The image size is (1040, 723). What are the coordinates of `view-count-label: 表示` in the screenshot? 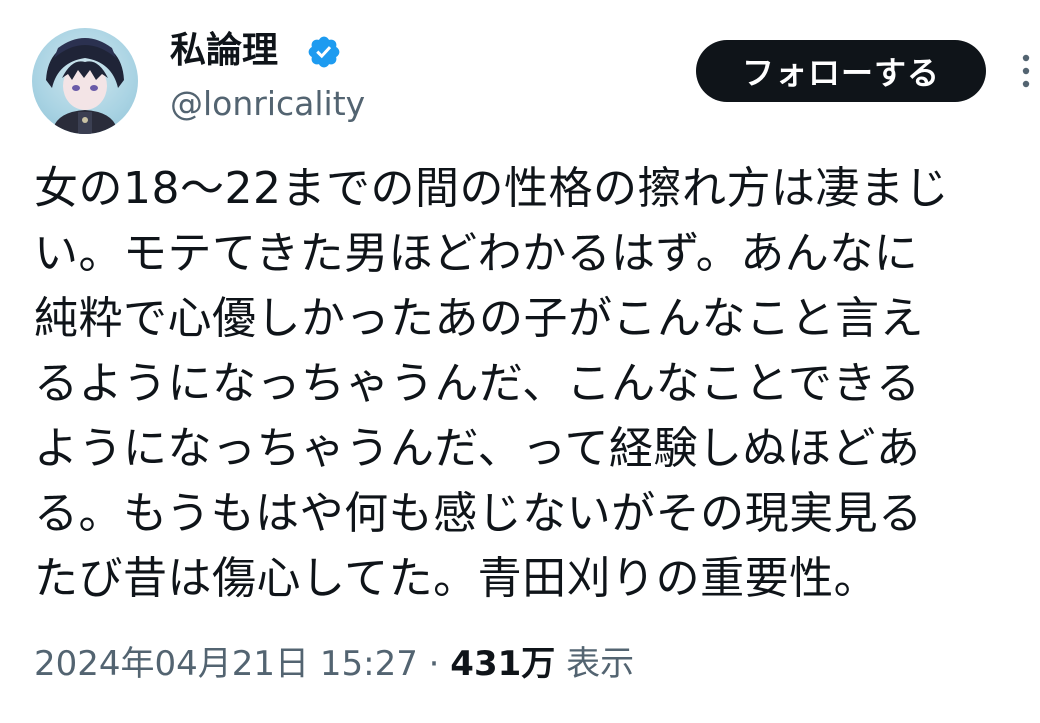 It's located at (600, 664).